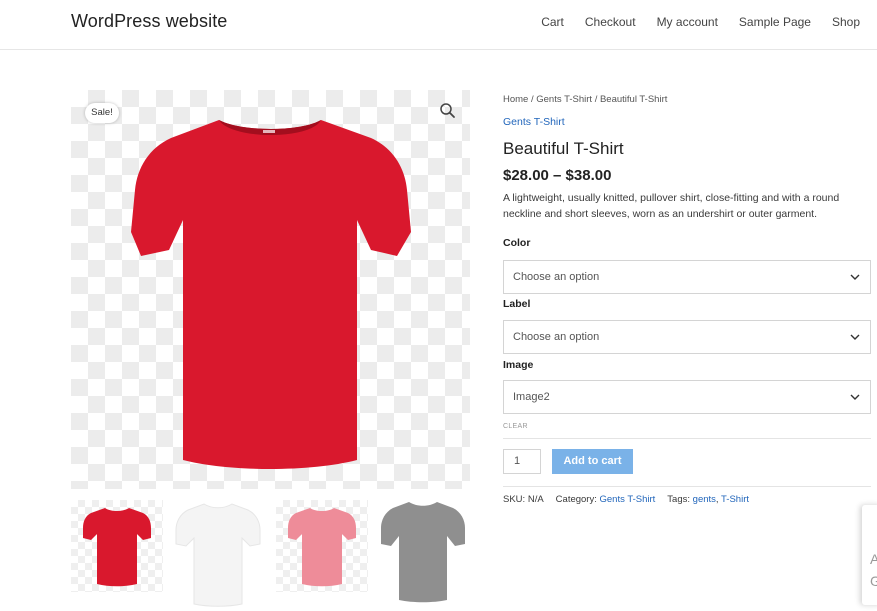 The image size is (877, 611). I want to click on site-title: WordPress website, so click(149, 21).